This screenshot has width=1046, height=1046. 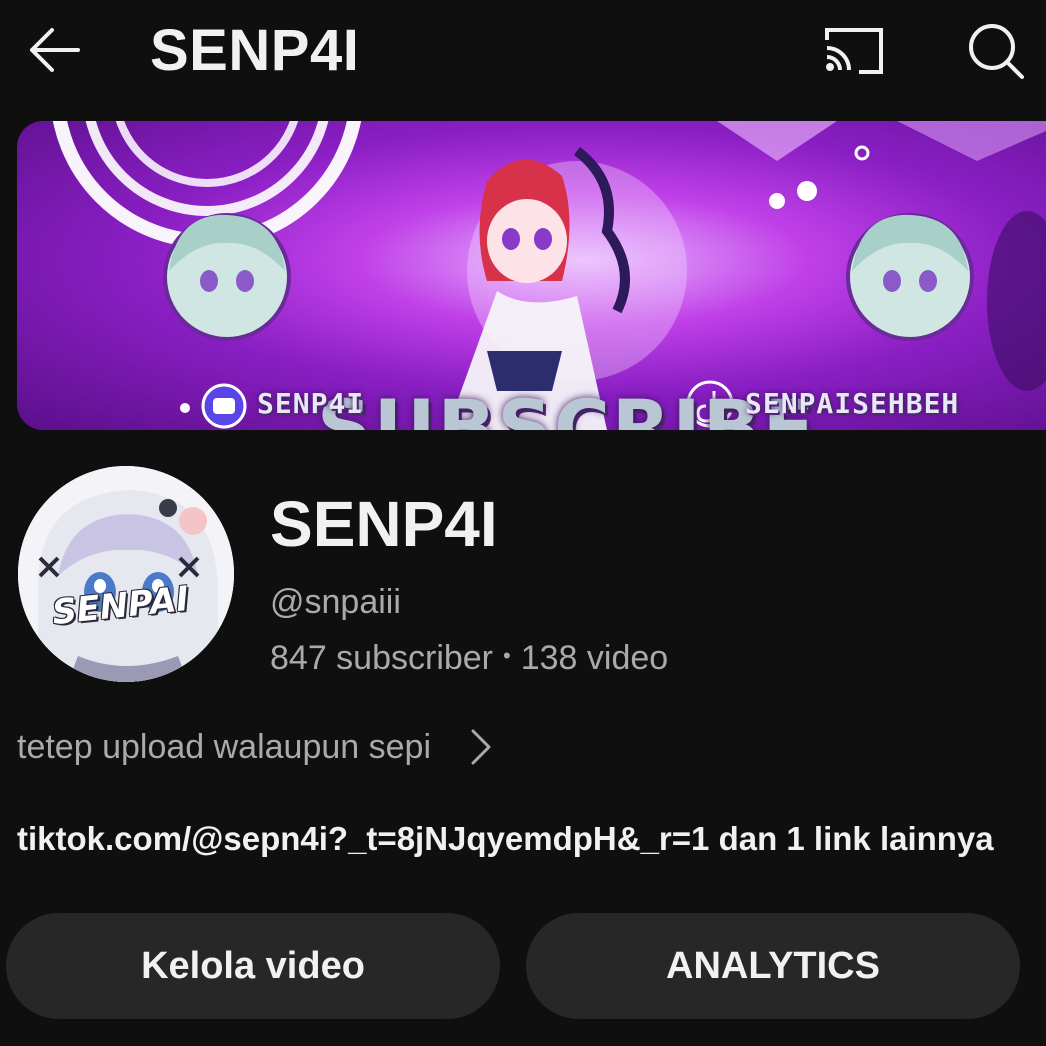 What do you see at coordinates (523, 55) in the screenshot?
I see `top-app-bar: SENP4I` at bounding box center [523, 55].